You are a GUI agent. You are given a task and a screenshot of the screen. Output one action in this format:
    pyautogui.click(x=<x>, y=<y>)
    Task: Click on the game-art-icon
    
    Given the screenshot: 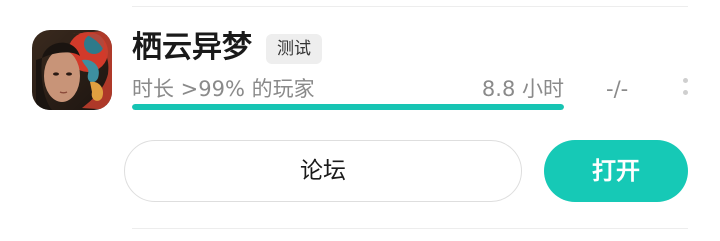 What is the action you would take?
    pyautogui.click(x=72, y=70)
    